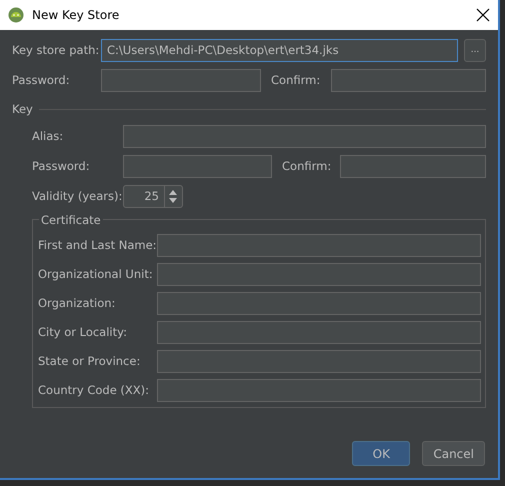  Describe the element at coordinates (90, 361) in the screenshot. I see `field-label: State or Province:` at that location.